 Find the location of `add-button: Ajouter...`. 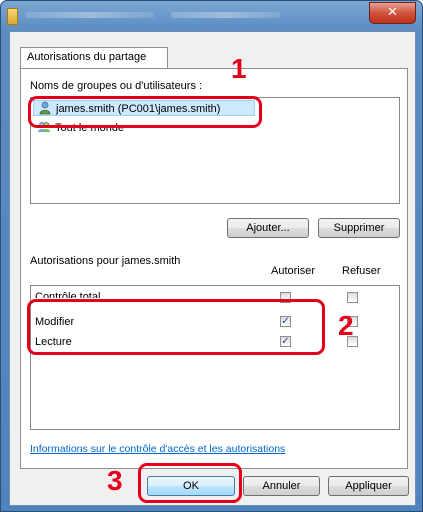

add-button: Ajouter... is located at coordinates (268, 228).